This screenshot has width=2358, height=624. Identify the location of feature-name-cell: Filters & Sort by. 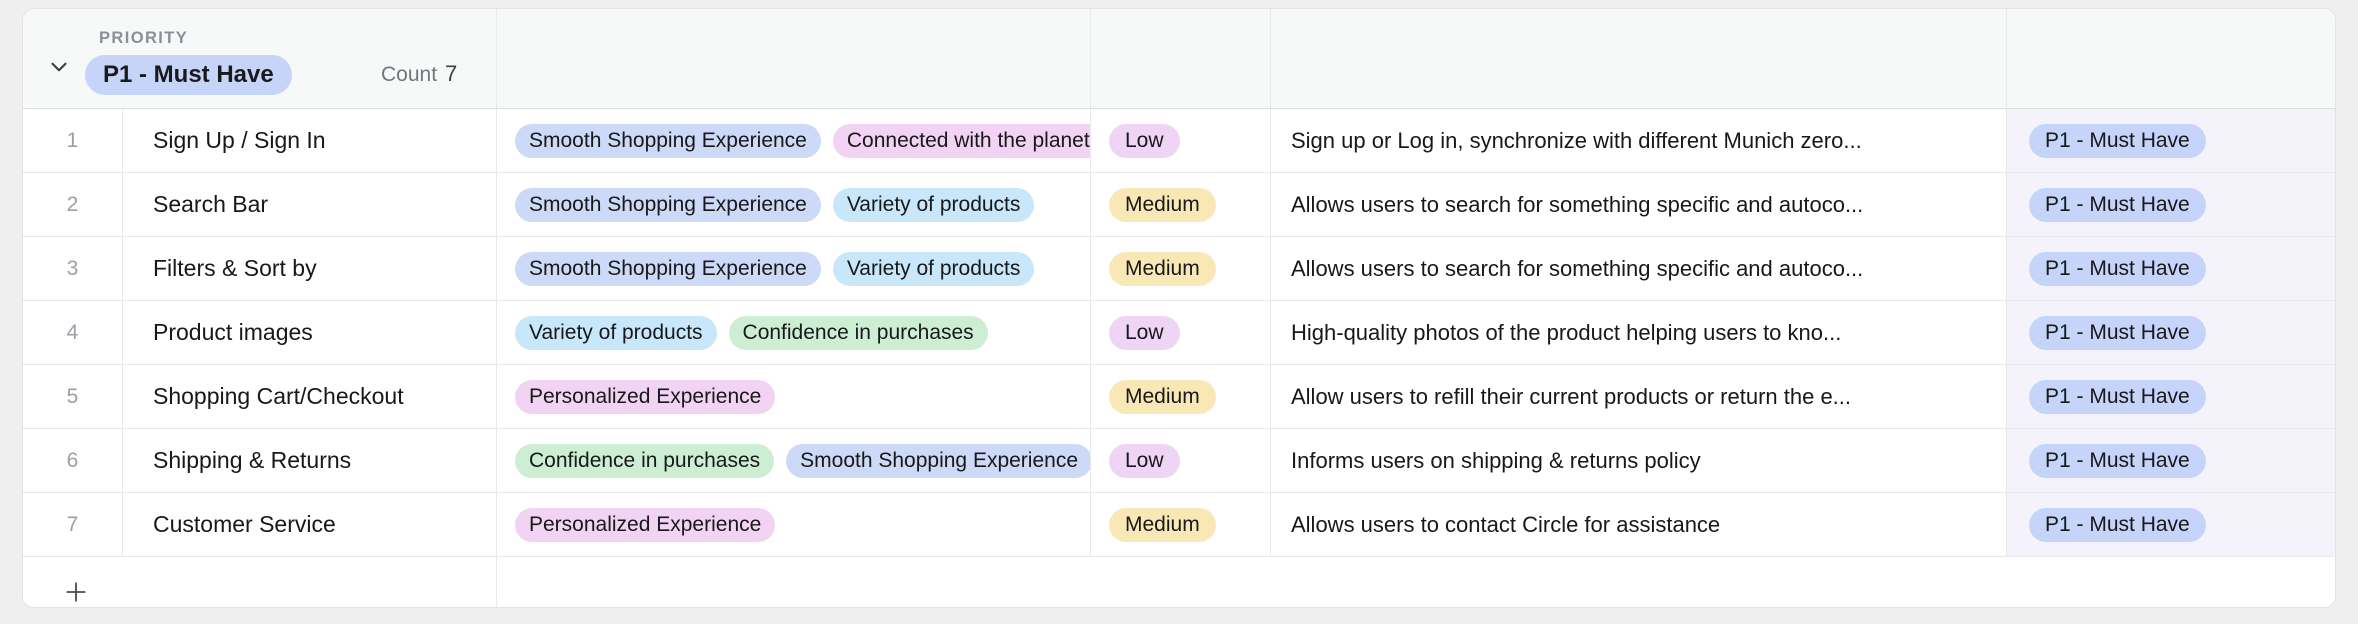
(310, 268).